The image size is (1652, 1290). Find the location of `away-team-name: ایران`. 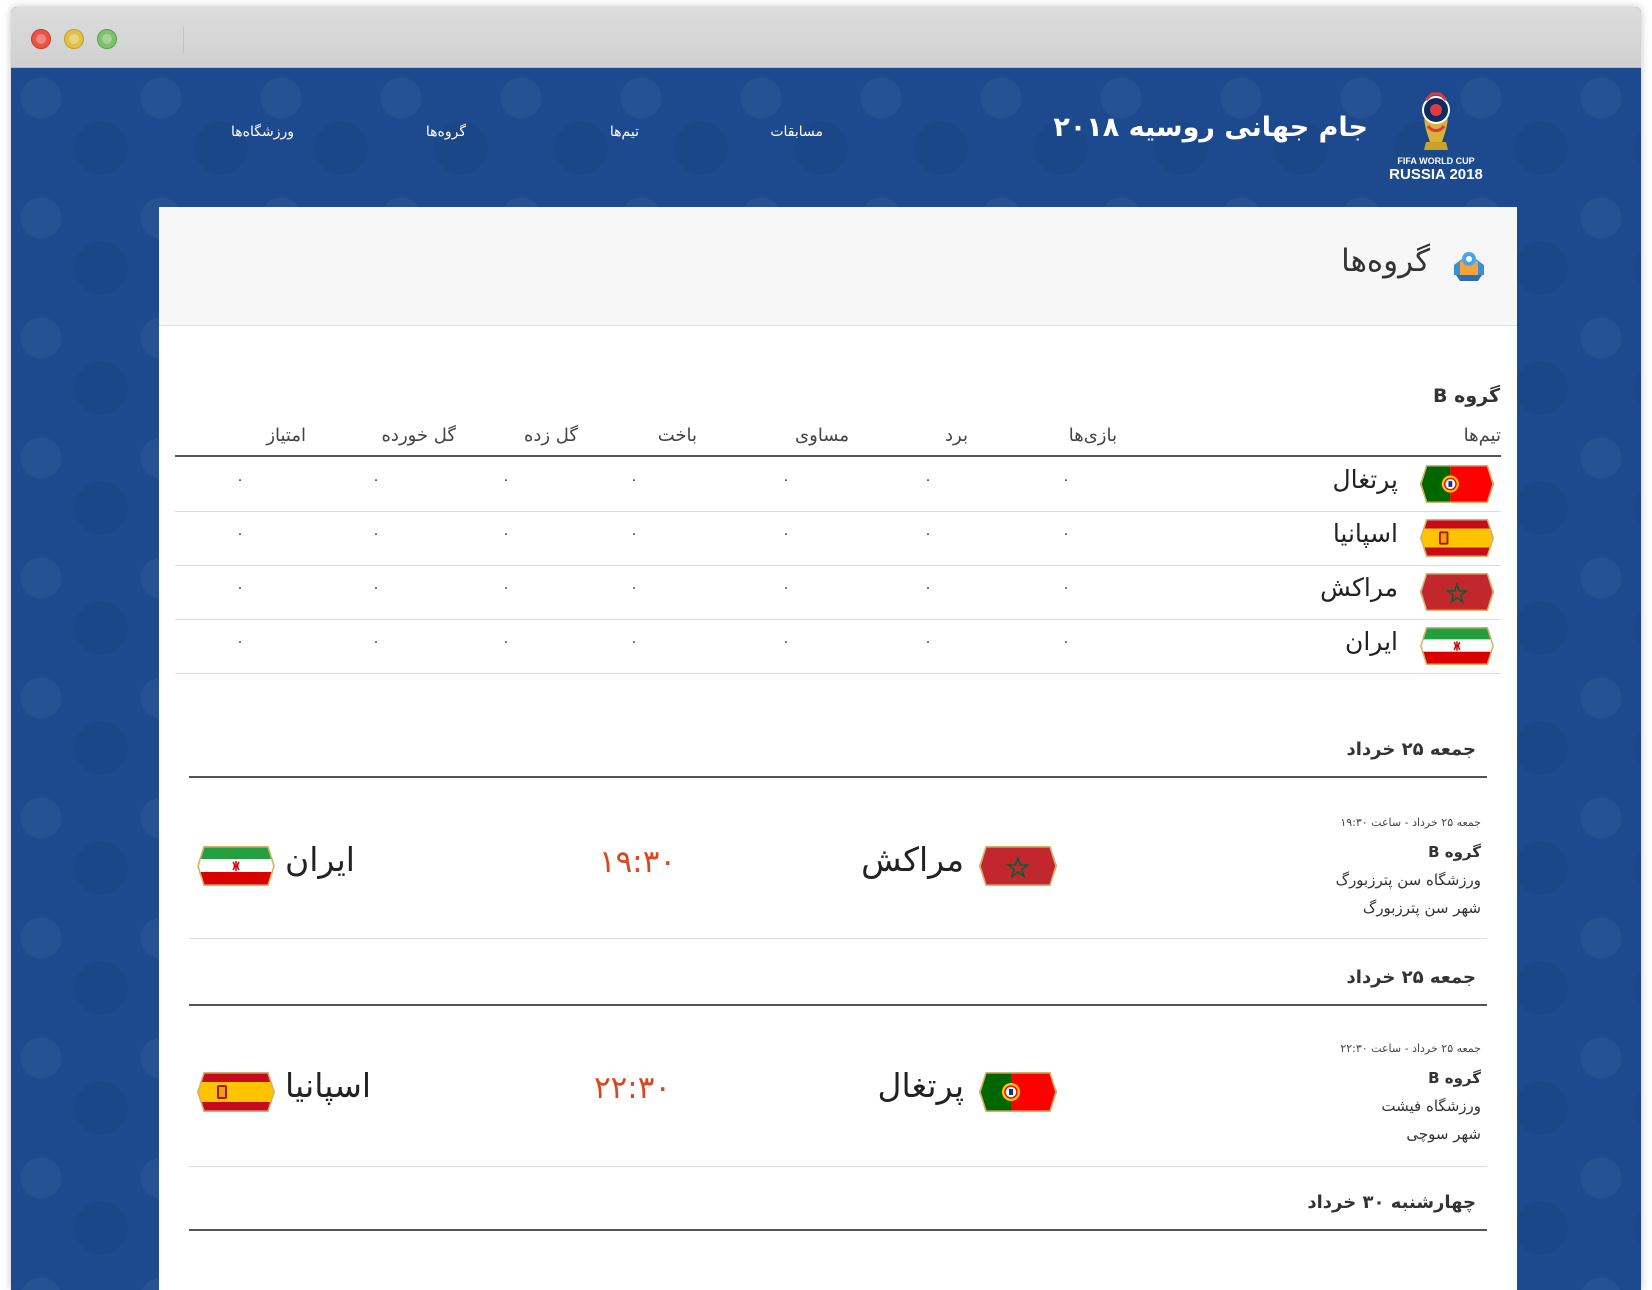

away-team-name: ایران is located at coordinates (320, 859).